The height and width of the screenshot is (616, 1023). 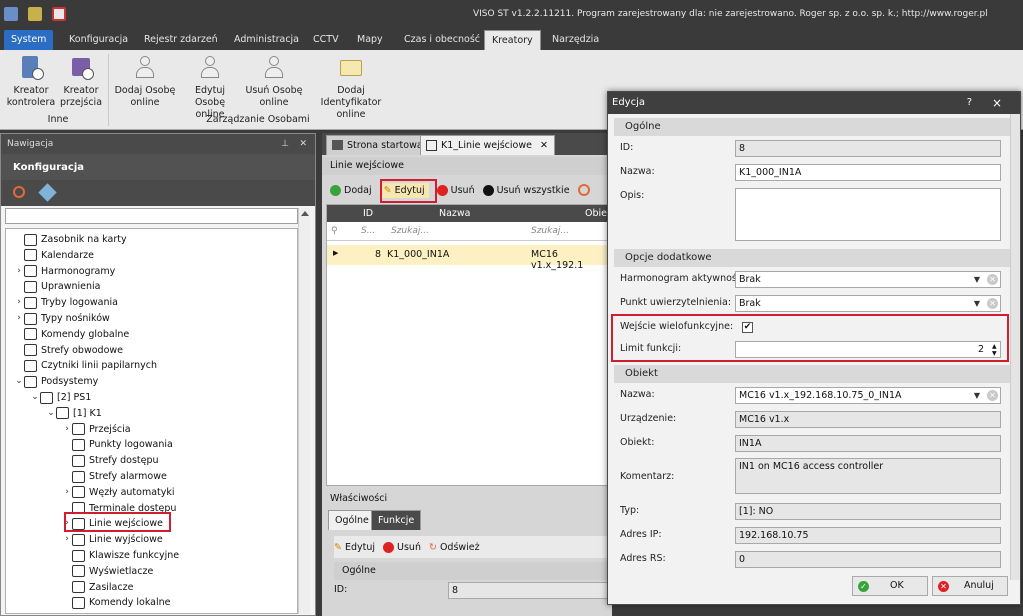 What do you see at coordinates (575, 40) in the screenshot?
I see `menu-narzedzia: Narzędzia` at bounding box center [575, 40].